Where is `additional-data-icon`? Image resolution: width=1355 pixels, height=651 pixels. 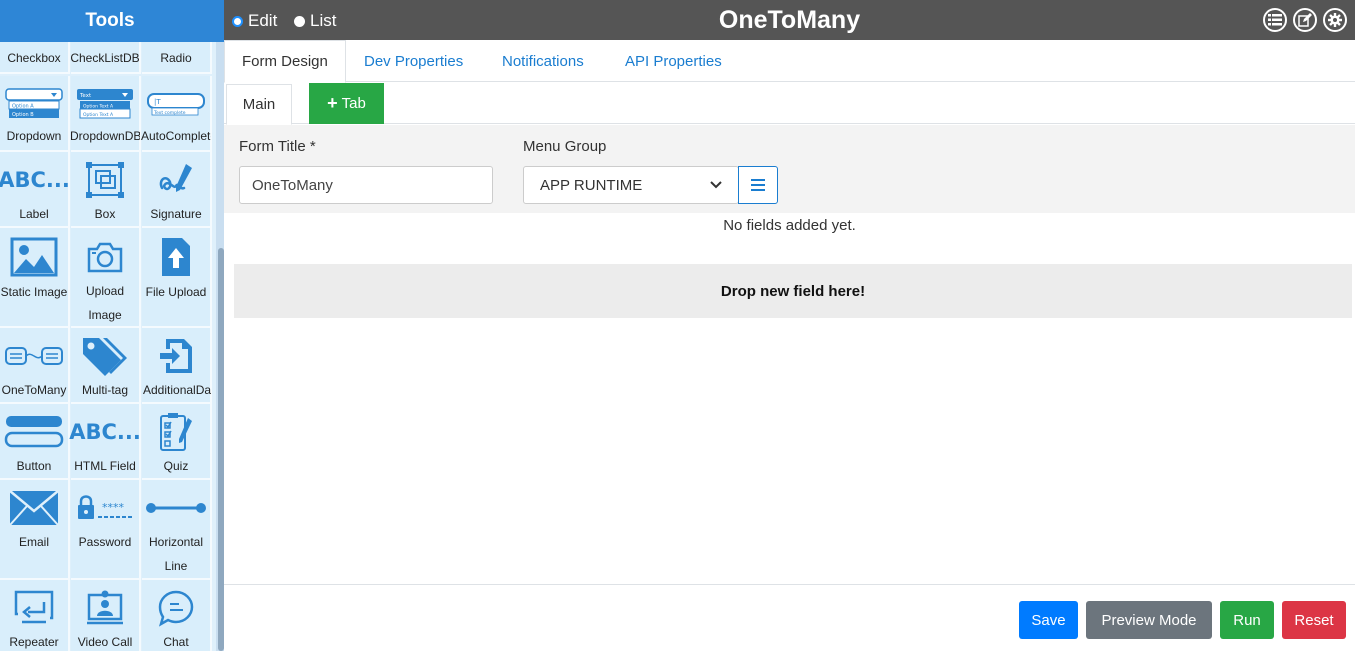 additional-data-icon is located at coordinates (176, 356).